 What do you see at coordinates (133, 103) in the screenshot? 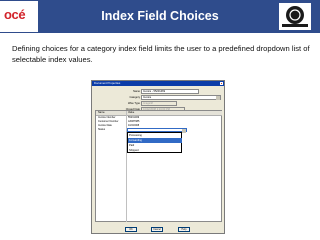
I see `wise-type-label: Wise Type` at bounding box center [133, 103].